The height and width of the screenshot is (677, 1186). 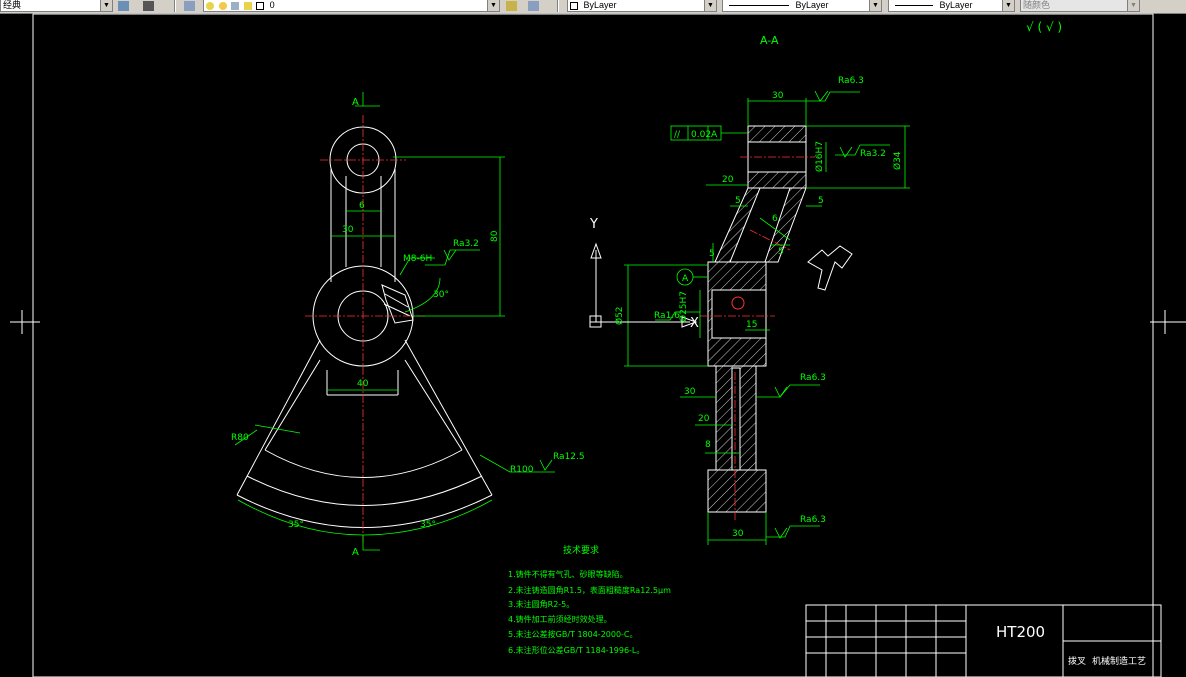 What do you see at coordinates (123, 6) in the screenshot?
I see `named-views-icon` at bounding box center [123, 6].